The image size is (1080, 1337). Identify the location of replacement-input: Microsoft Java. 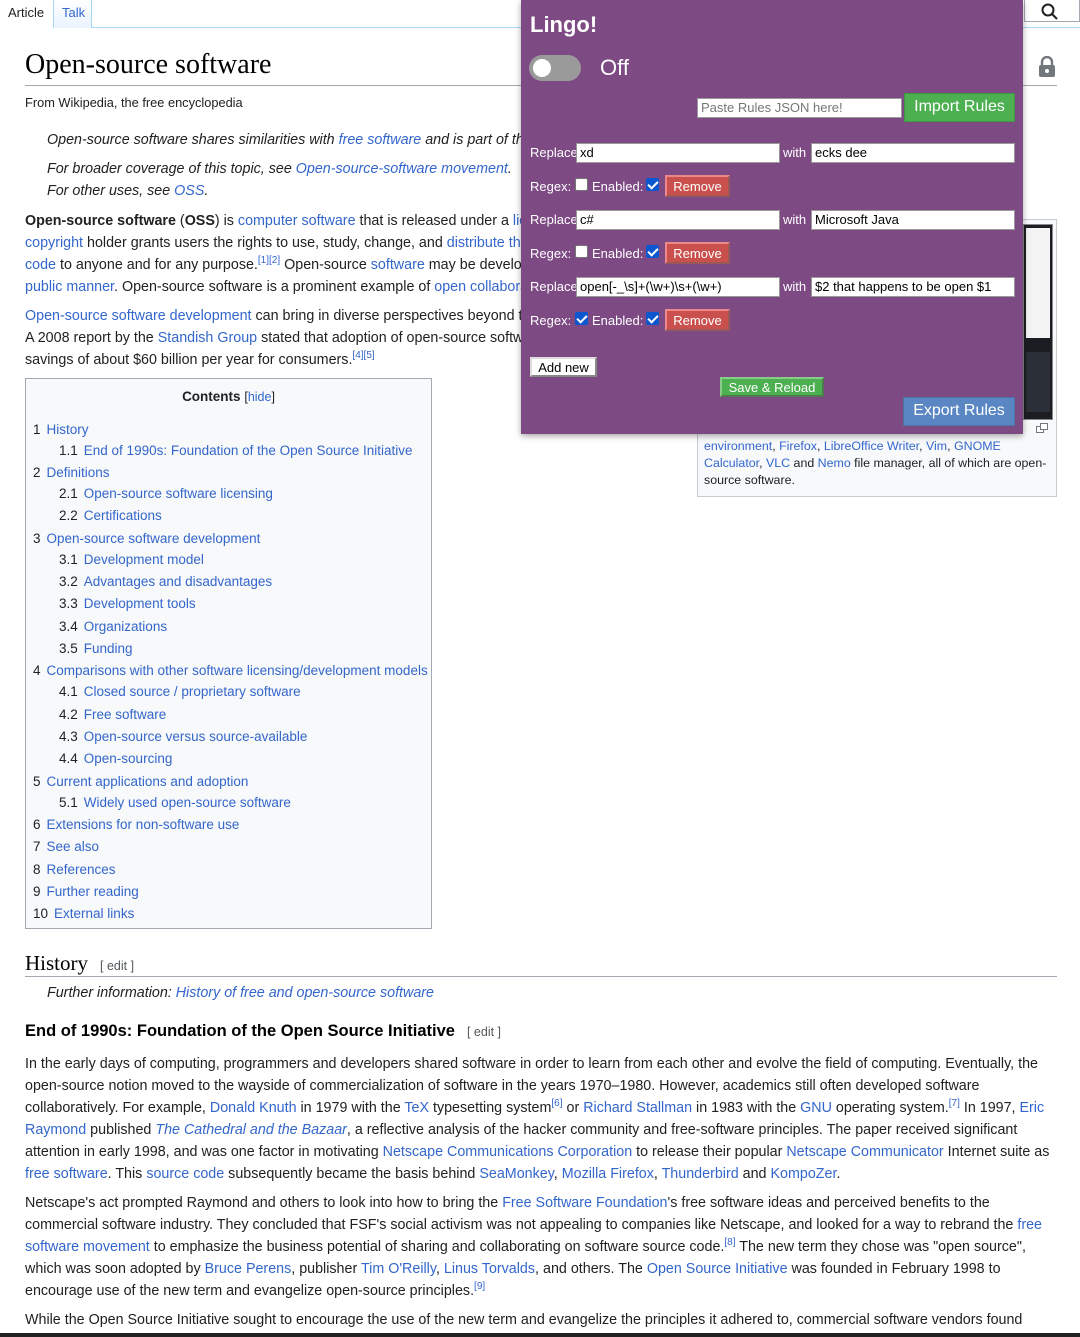
(913, 220).